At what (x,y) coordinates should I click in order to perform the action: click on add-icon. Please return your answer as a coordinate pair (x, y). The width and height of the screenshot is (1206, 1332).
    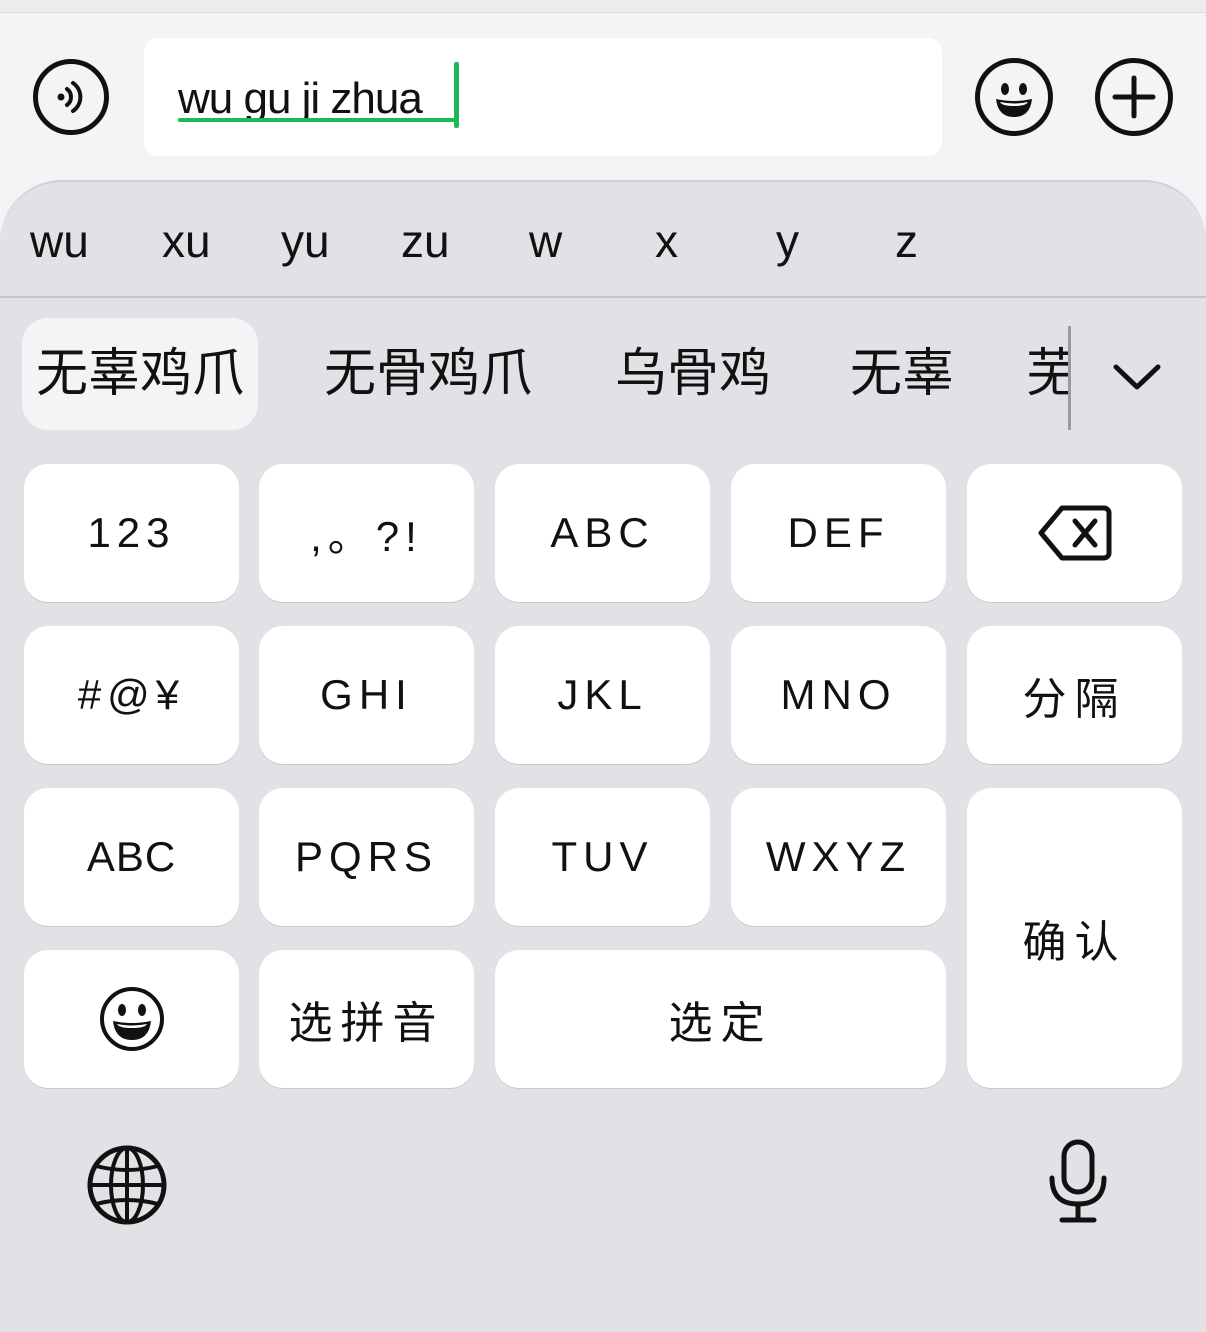
    Looking at the image, I should click on (1134, 97).